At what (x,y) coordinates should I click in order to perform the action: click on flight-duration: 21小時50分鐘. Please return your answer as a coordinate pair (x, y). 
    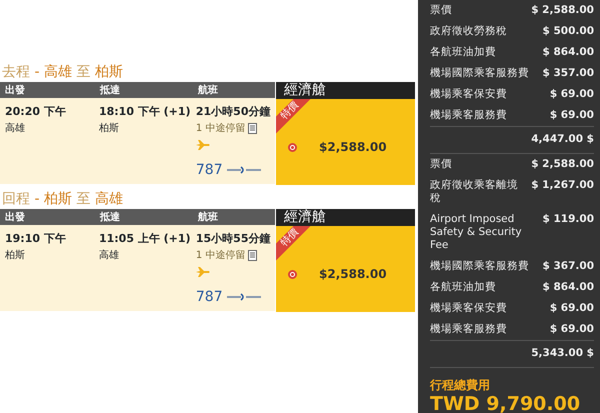
    Looking at the image, I should click on (234, 112).